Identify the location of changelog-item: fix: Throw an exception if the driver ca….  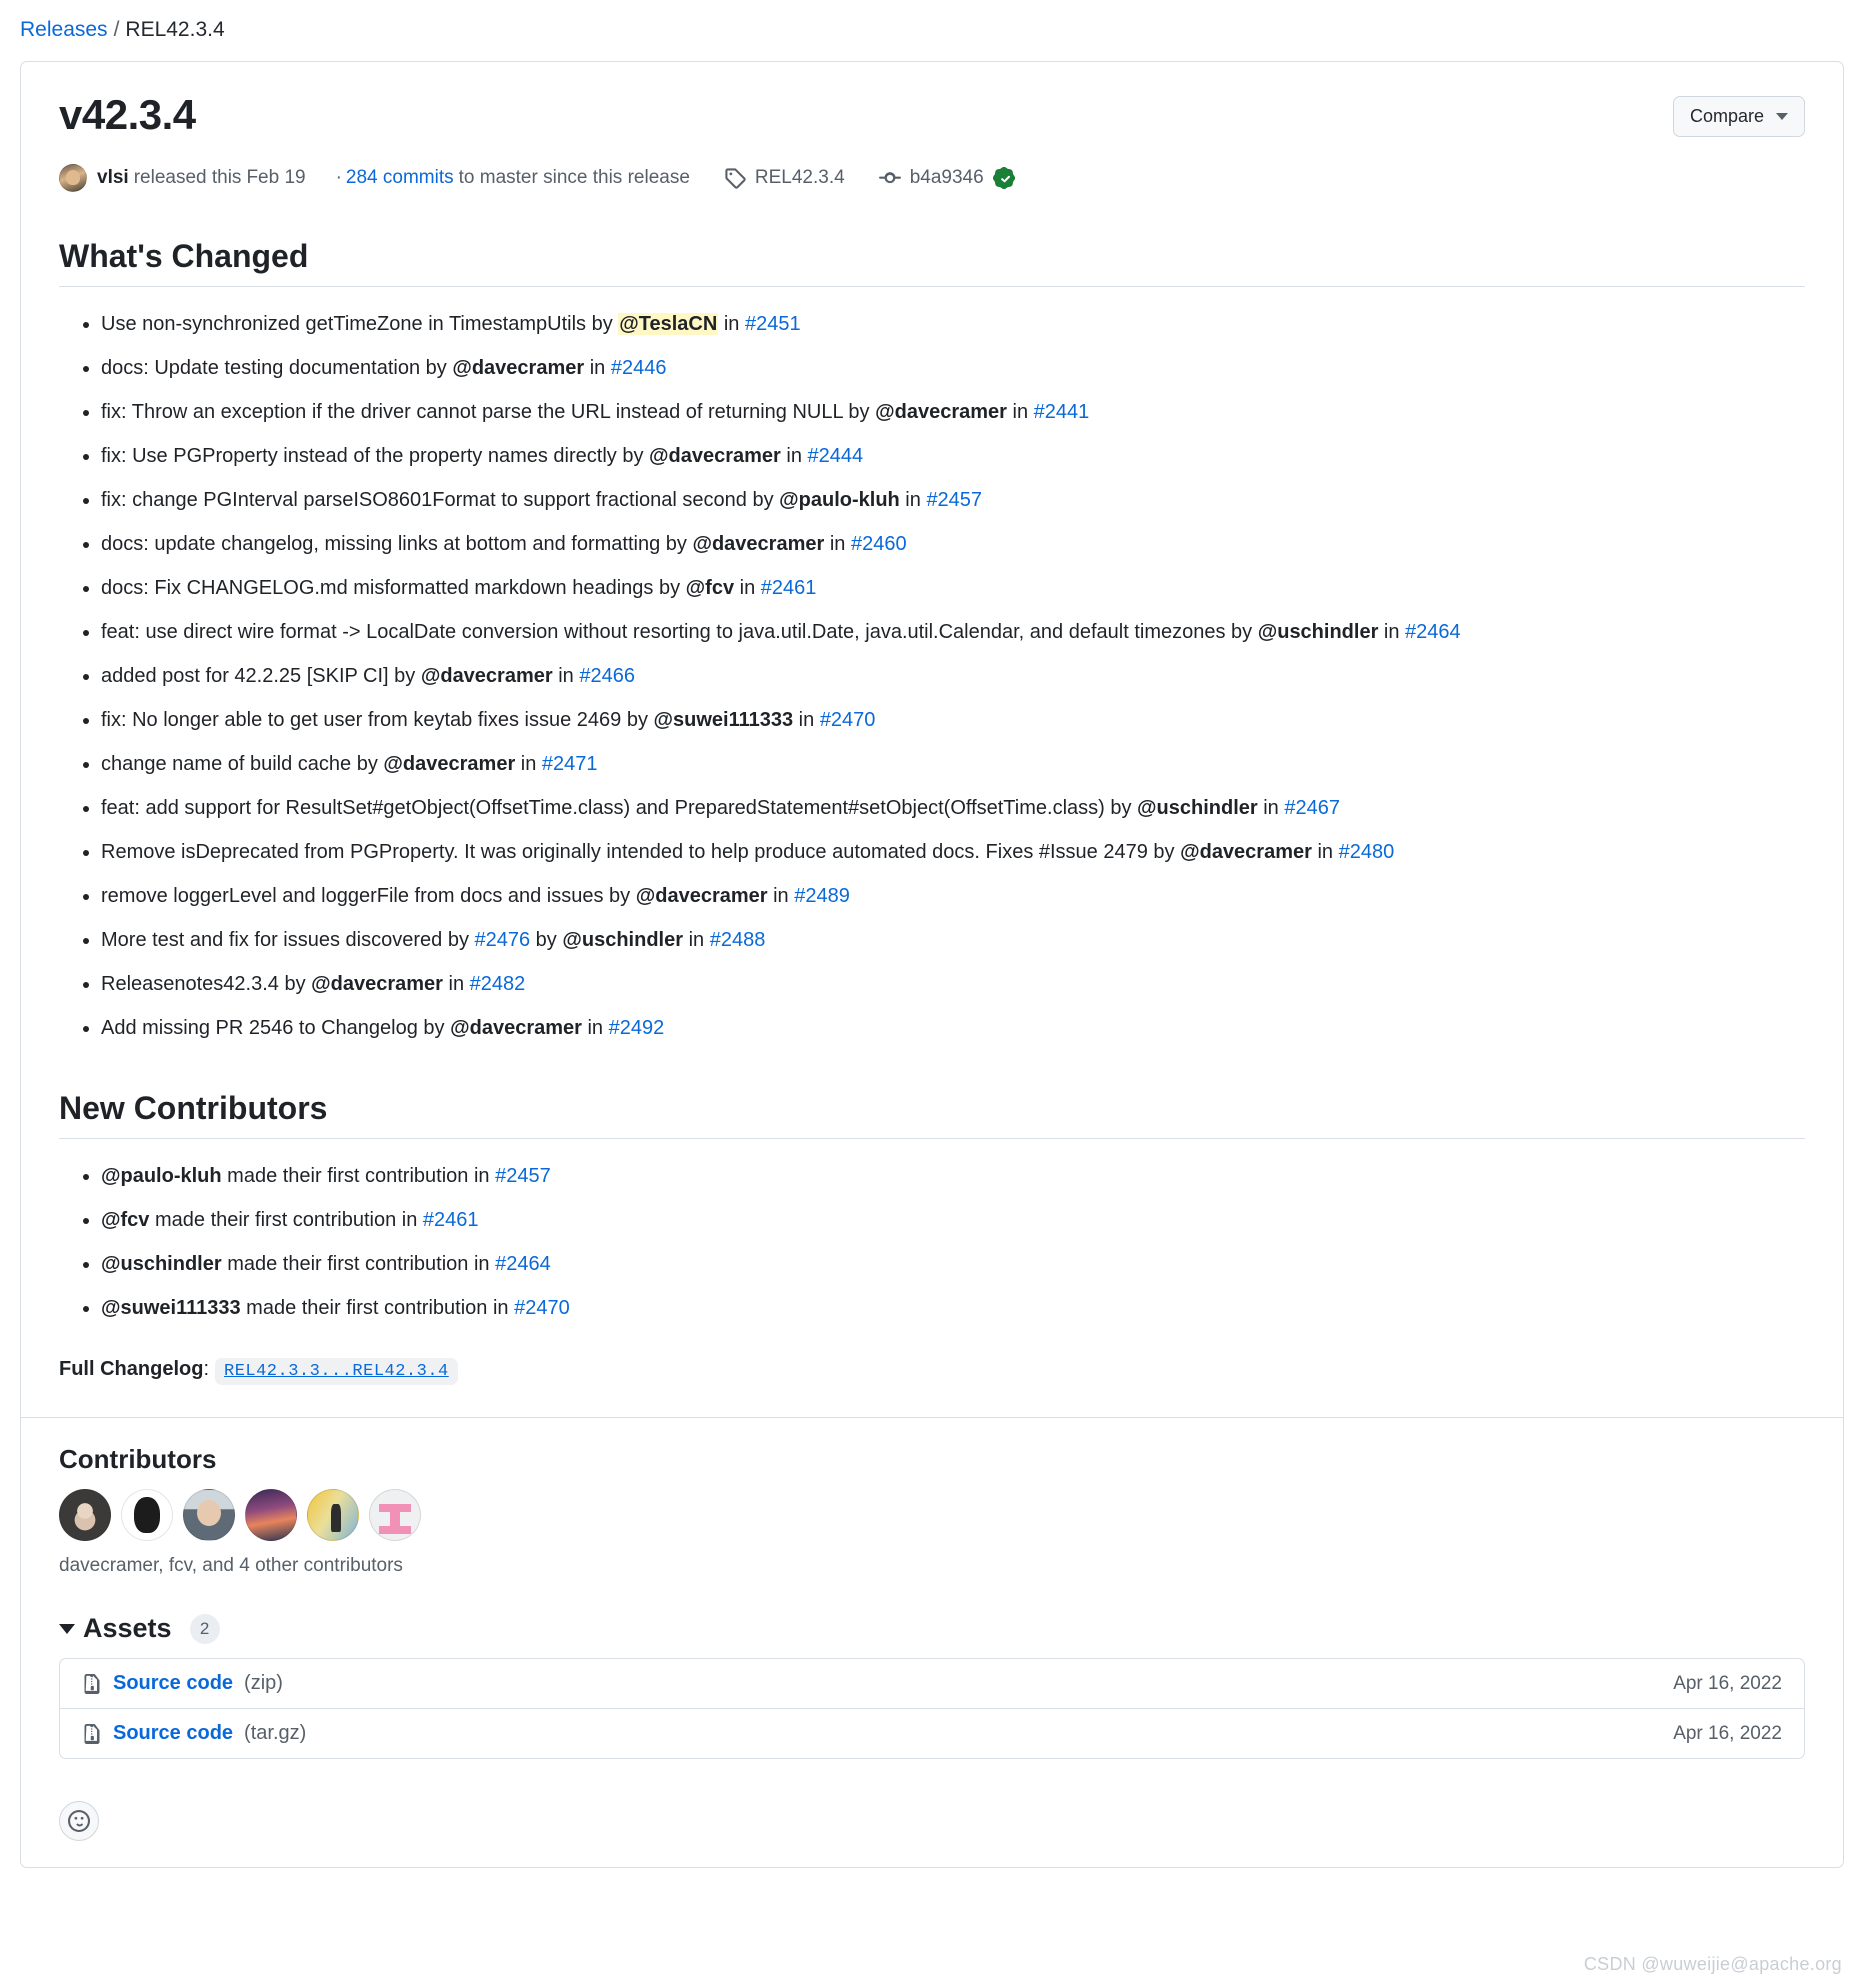
(953, 412).